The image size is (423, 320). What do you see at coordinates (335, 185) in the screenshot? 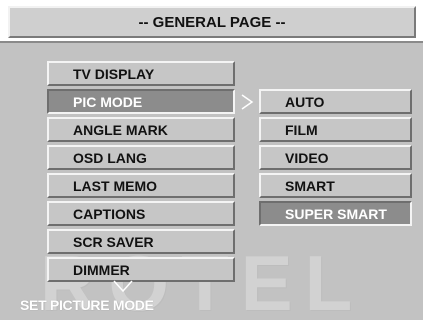
I see `option-smart: SMART` at bounding box center [335, 185].